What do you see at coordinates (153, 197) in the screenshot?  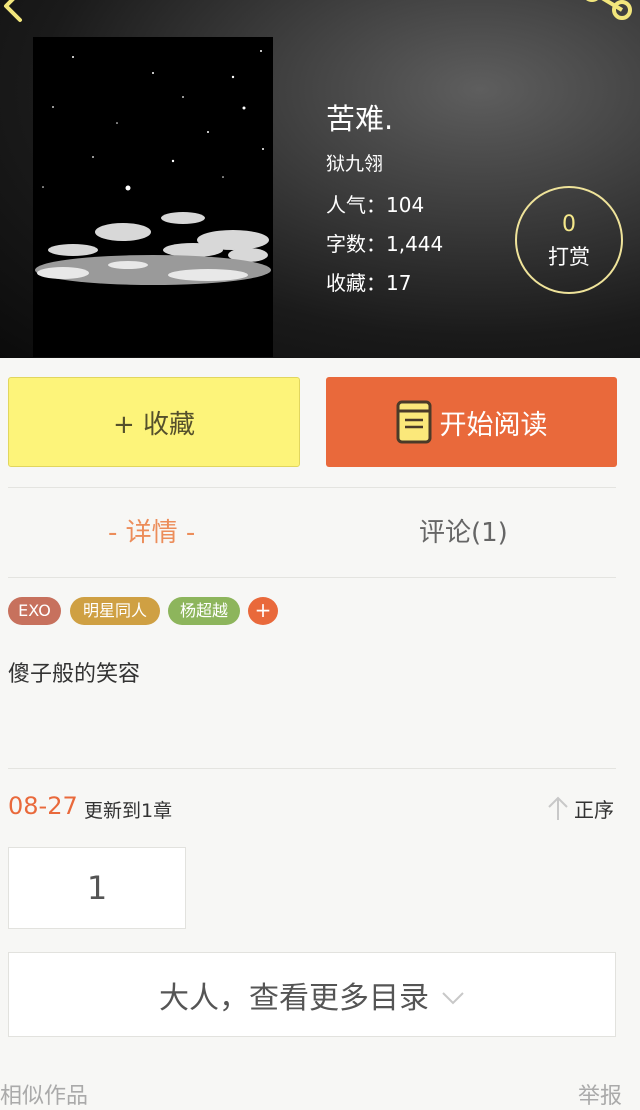 I see `book-cover-image` at bounding box center [153, 197].